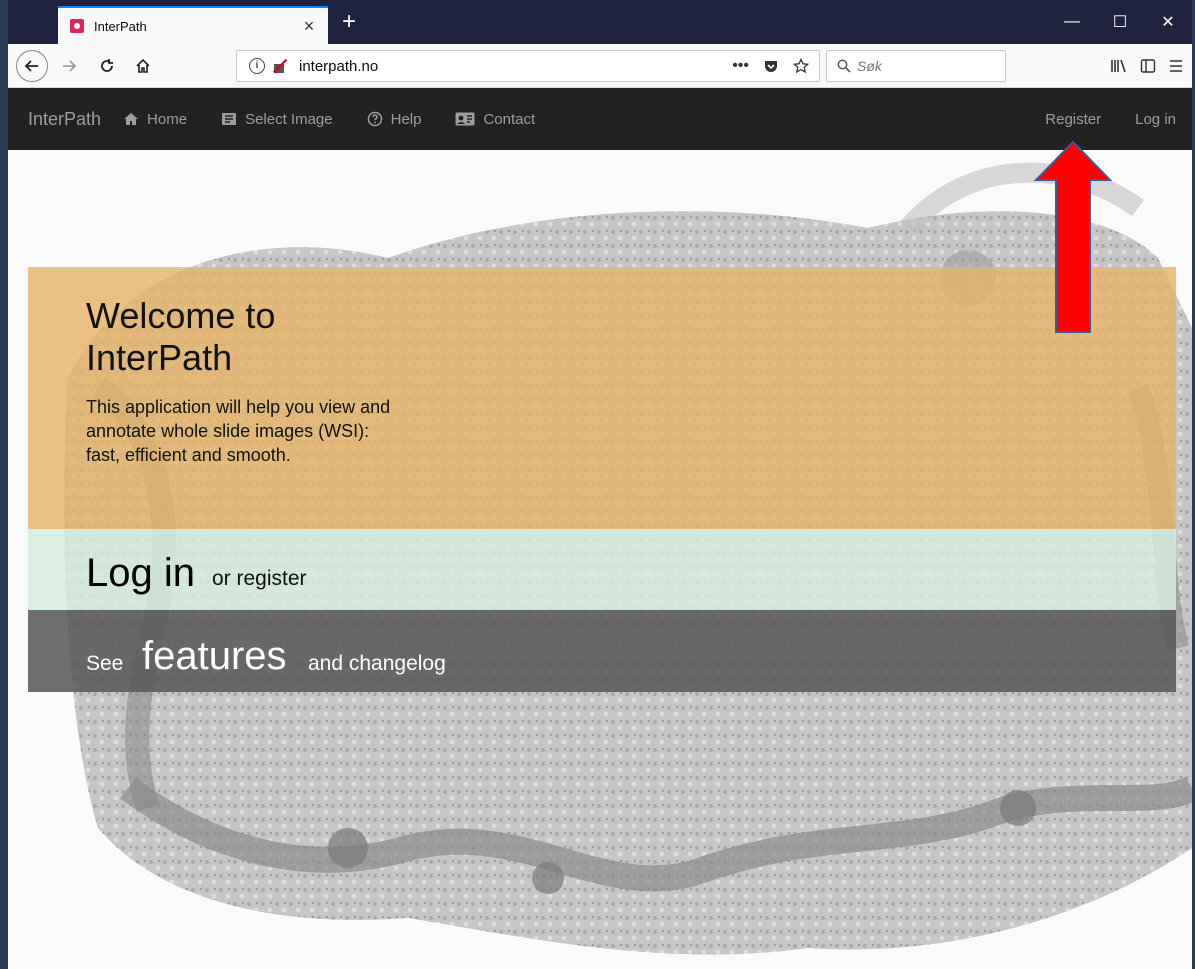 The width and height of the screenshot is (1195, 969). Describe the element at coordinates (167, 119) in the screenshot. I see `nav-home-label: Home` at that location.